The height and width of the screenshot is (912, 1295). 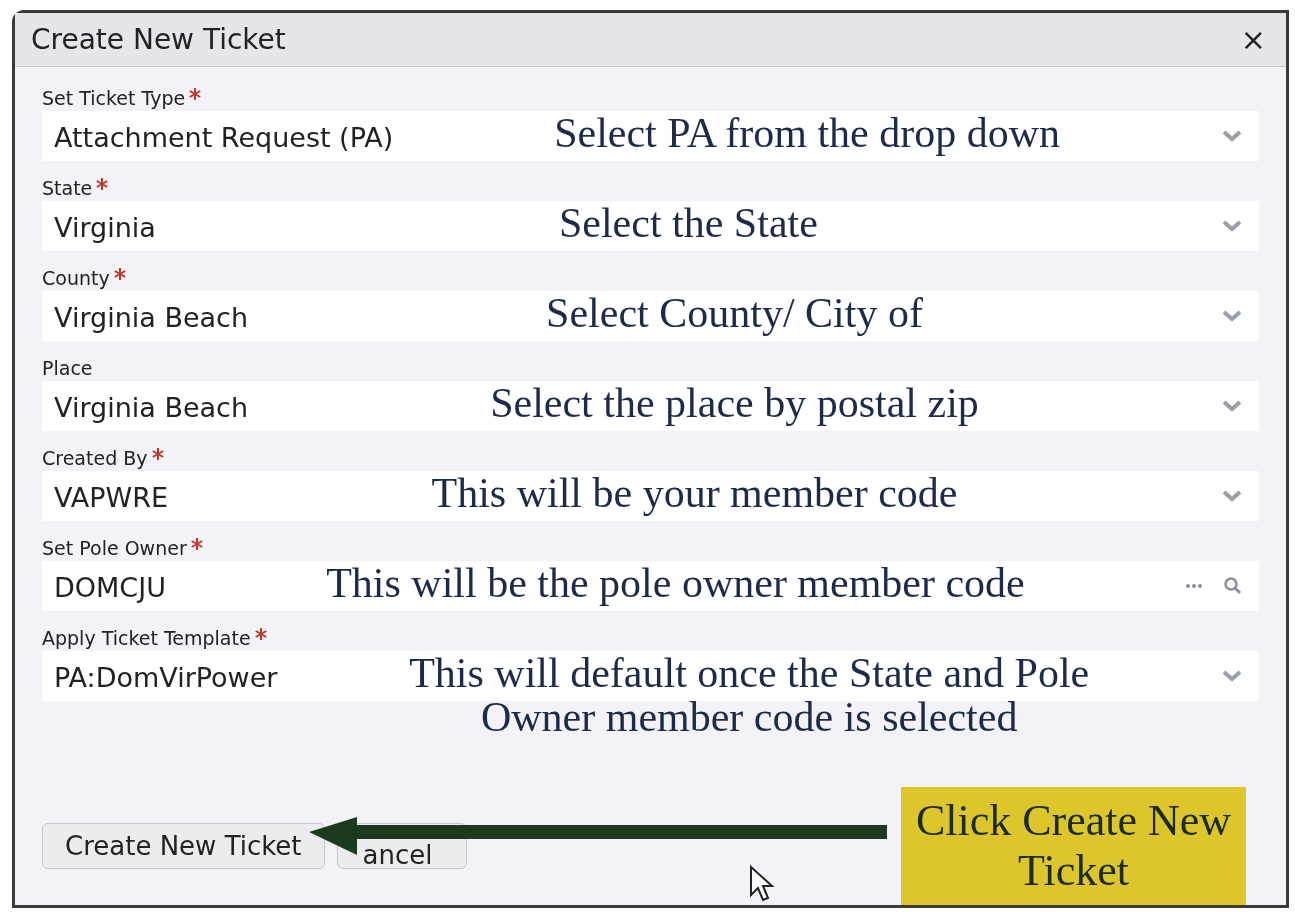 What do you see at coordinates (694, 493) in the screenshot?
I see `annotation-text: This will be your member code` at bounding box center [694, 493].